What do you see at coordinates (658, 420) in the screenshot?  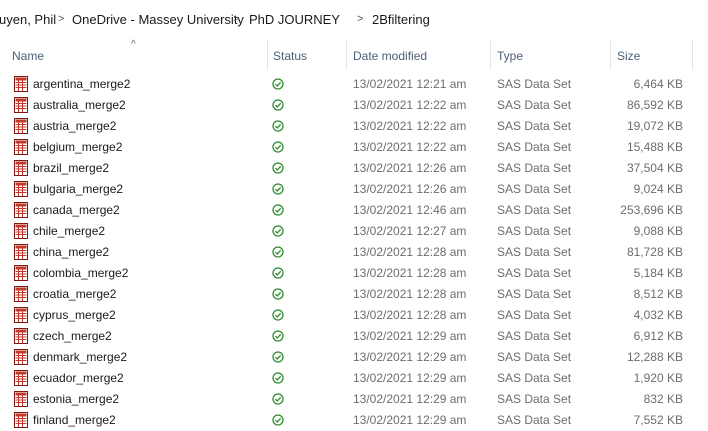 I see `file-size: 7,552 KB` at bounding box center [658, 420].